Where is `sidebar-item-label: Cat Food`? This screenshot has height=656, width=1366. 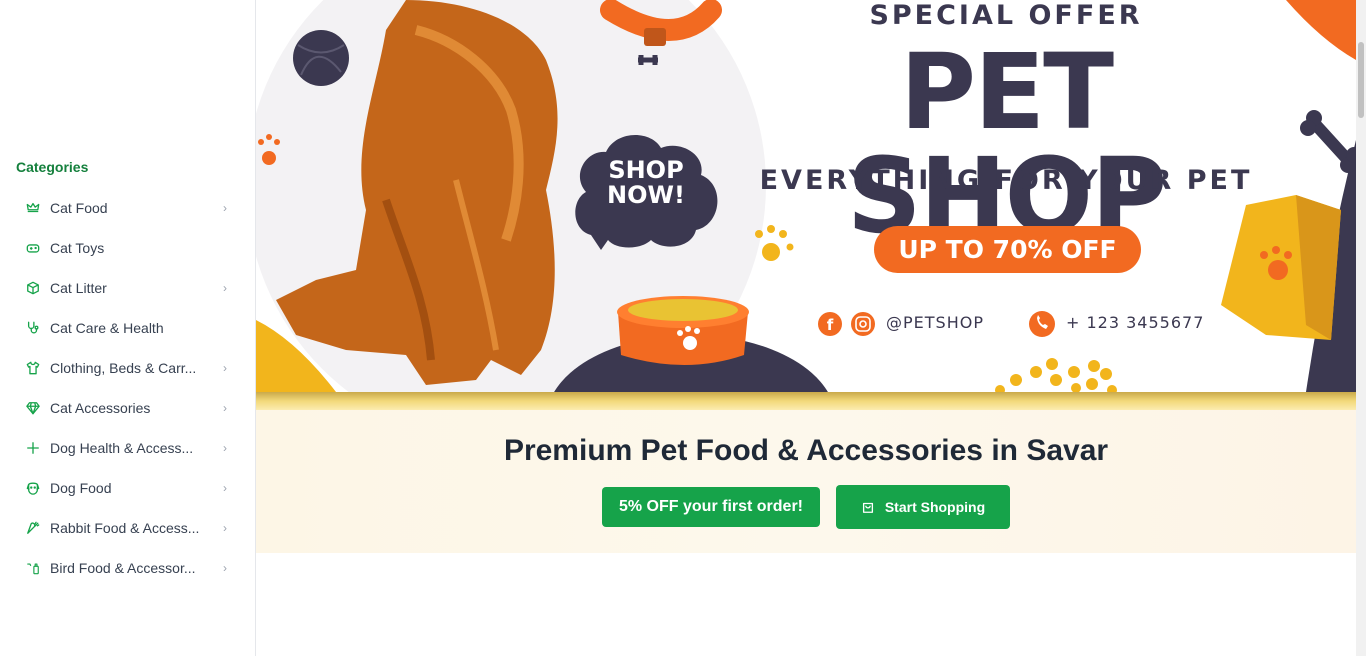 sidebar-item-label: Cat Food is located at coordinates (79, 208).